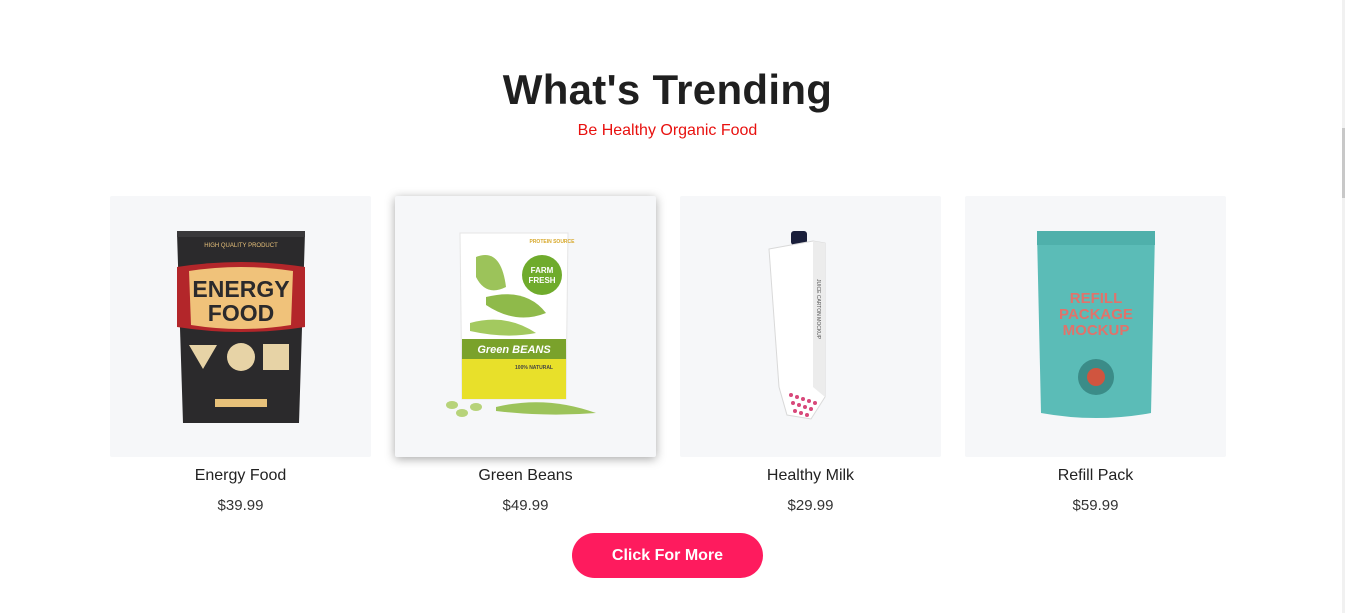 Image resolution: width=1345 pixels, height=613 pixels. I want to click on svg-text: HIGH QUALITY PRODUCT, so click(241, 246).